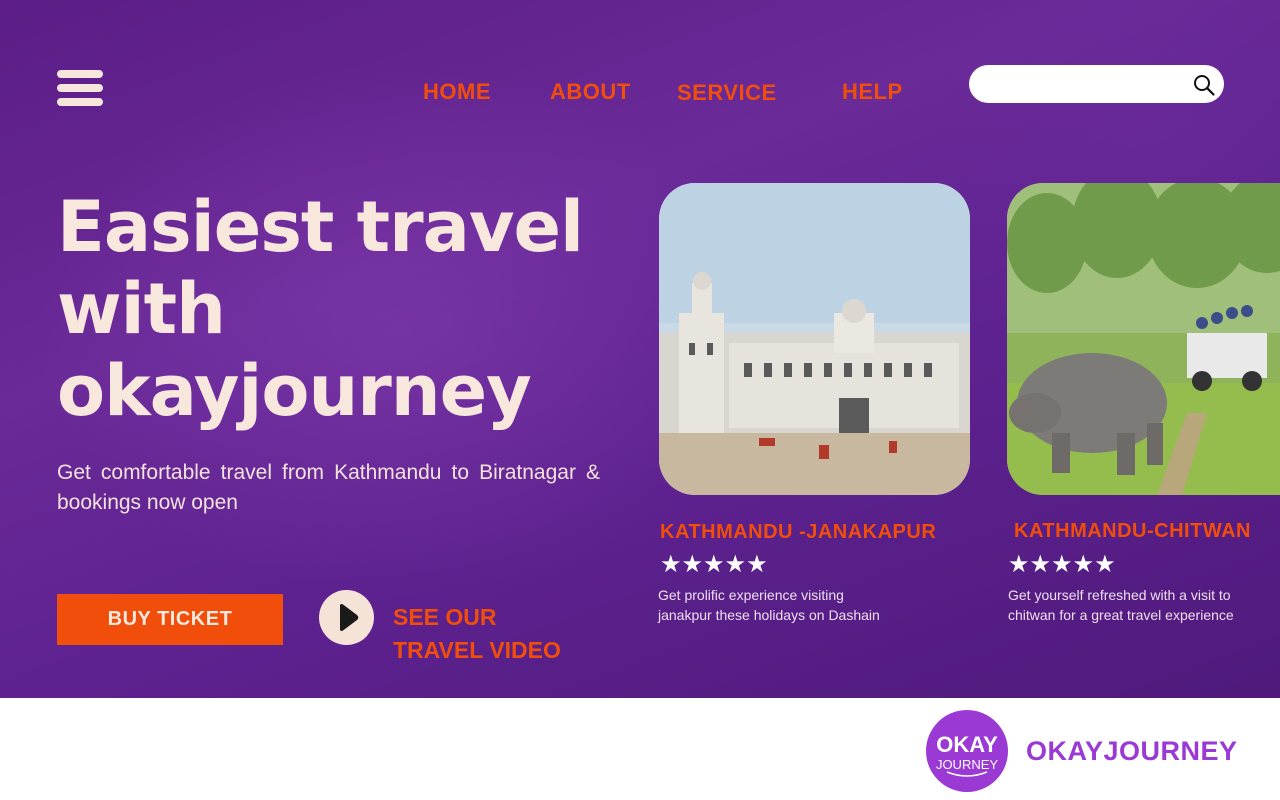  What do you see at coordinates (798, 532) in the screenshot?
I see `card-title: KATHMANDU -JANAKAPUR` at bounding box center [798, 532].